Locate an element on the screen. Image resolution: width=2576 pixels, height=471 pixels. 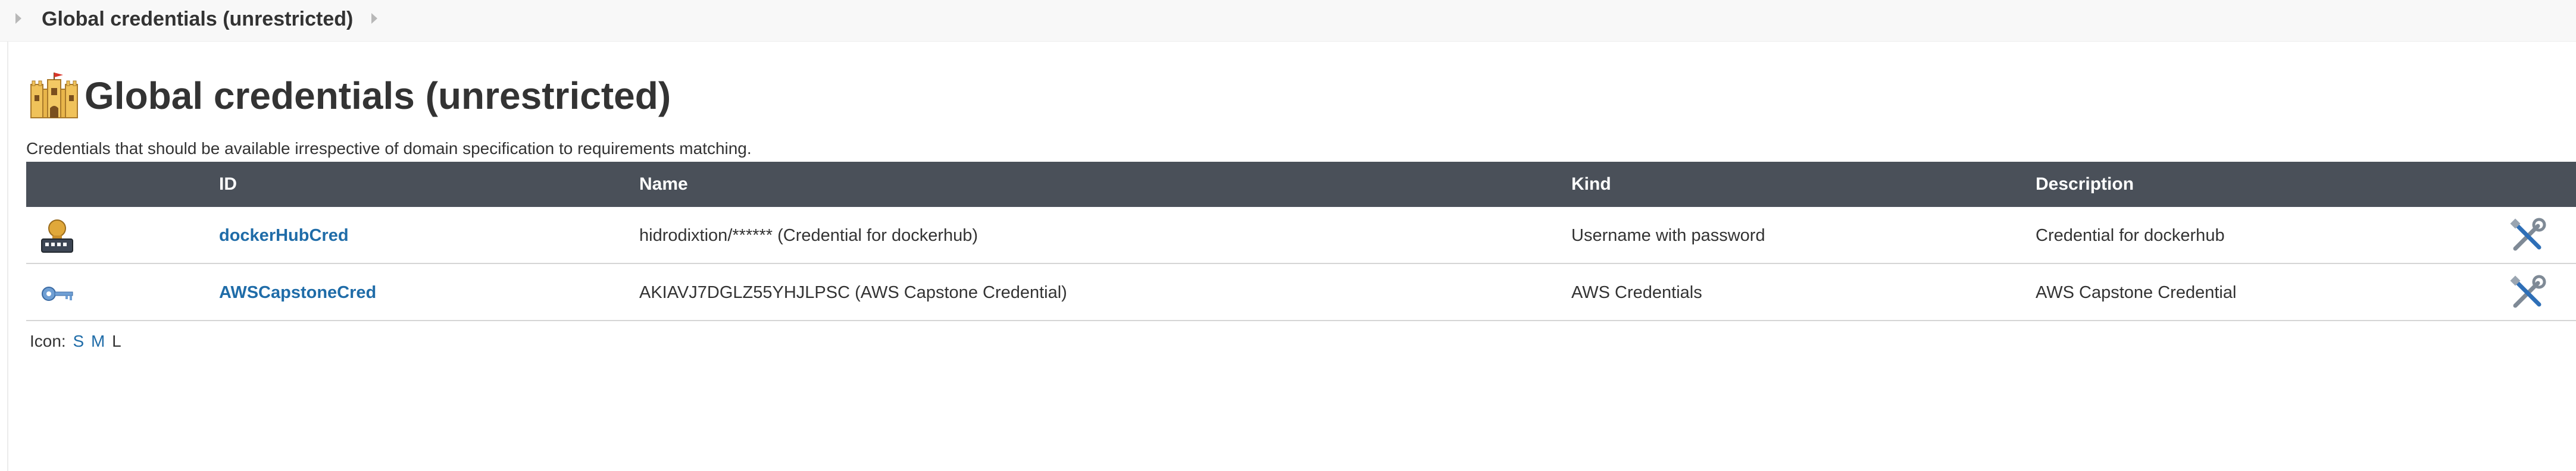
credential-description: AWS Capstone Credential is located at coordinates (2136, 292).